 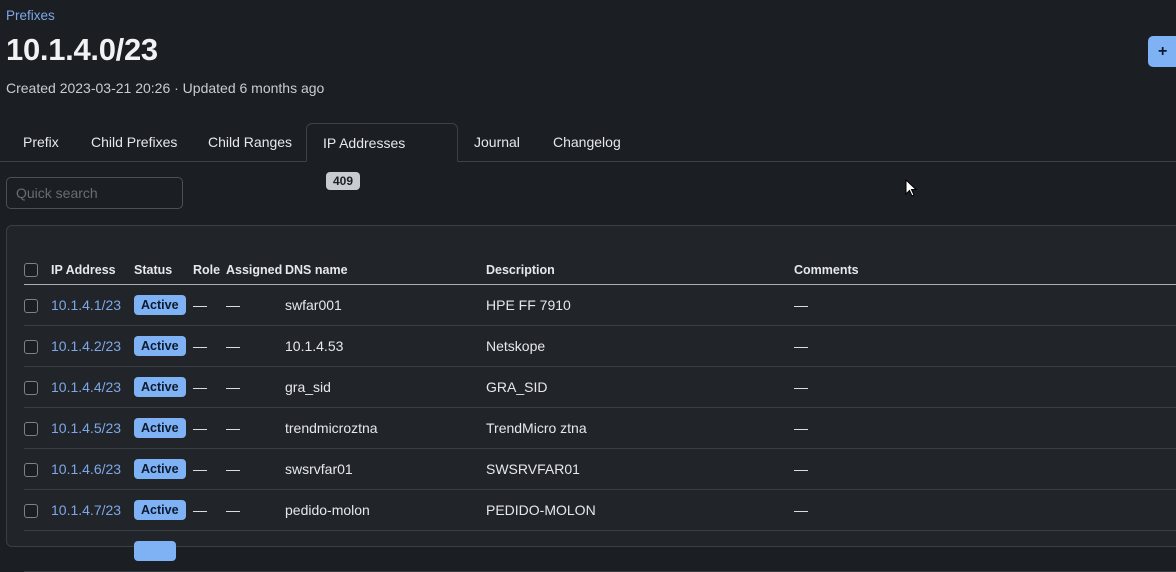 What do you see at coordinates (94, 193) in the screenshot?
I see `quick-search-input` at bounding box center [94, 193].